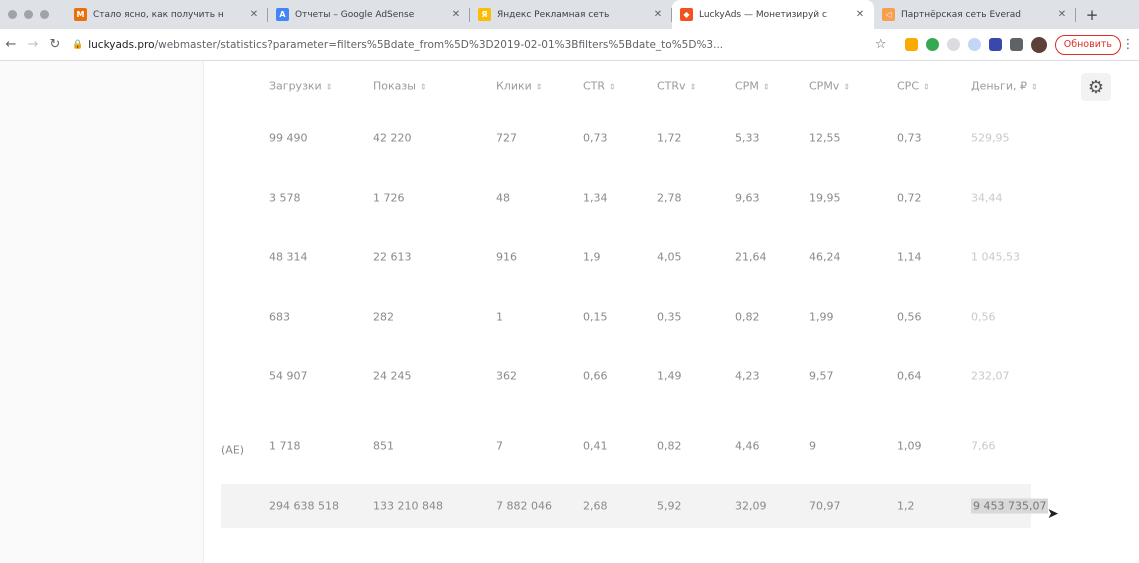  What do you see at coordinates (1092, 15) in the screenshot?
I see `new-tab-button: +` at bounding box center [1092, 15].